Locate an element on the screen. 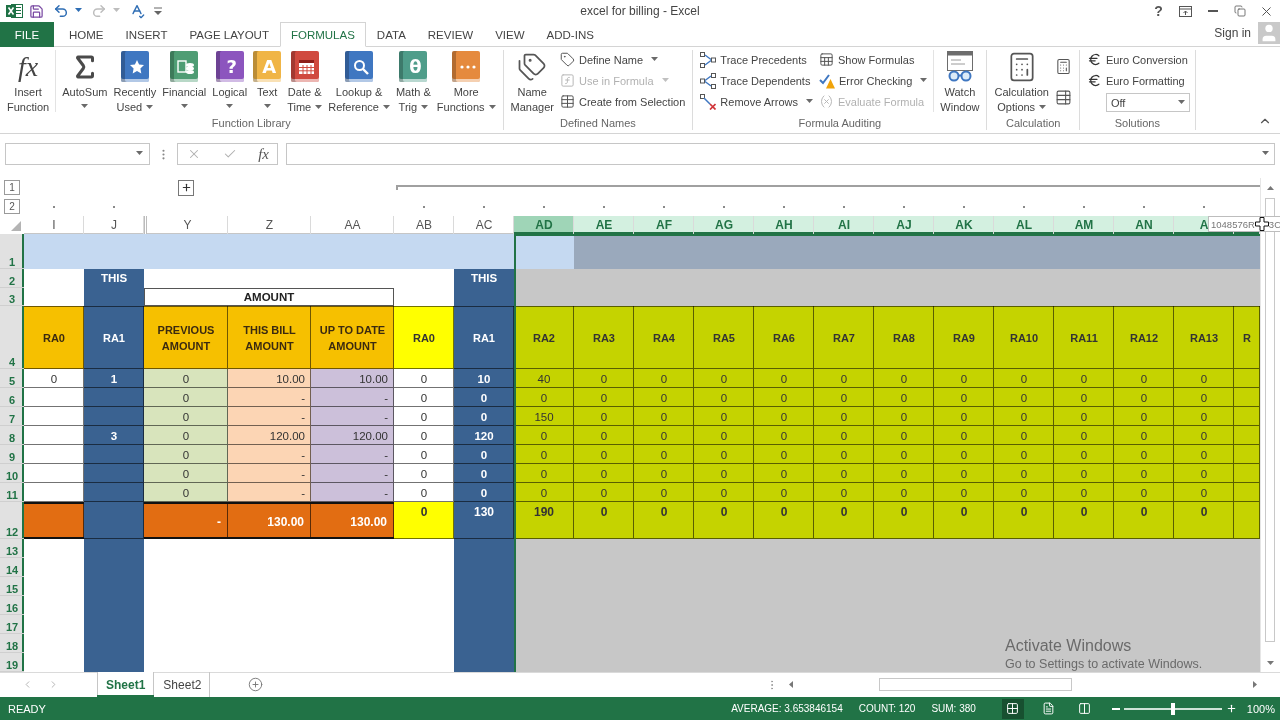  column-header: AJ is located at coordinates (904, 225).